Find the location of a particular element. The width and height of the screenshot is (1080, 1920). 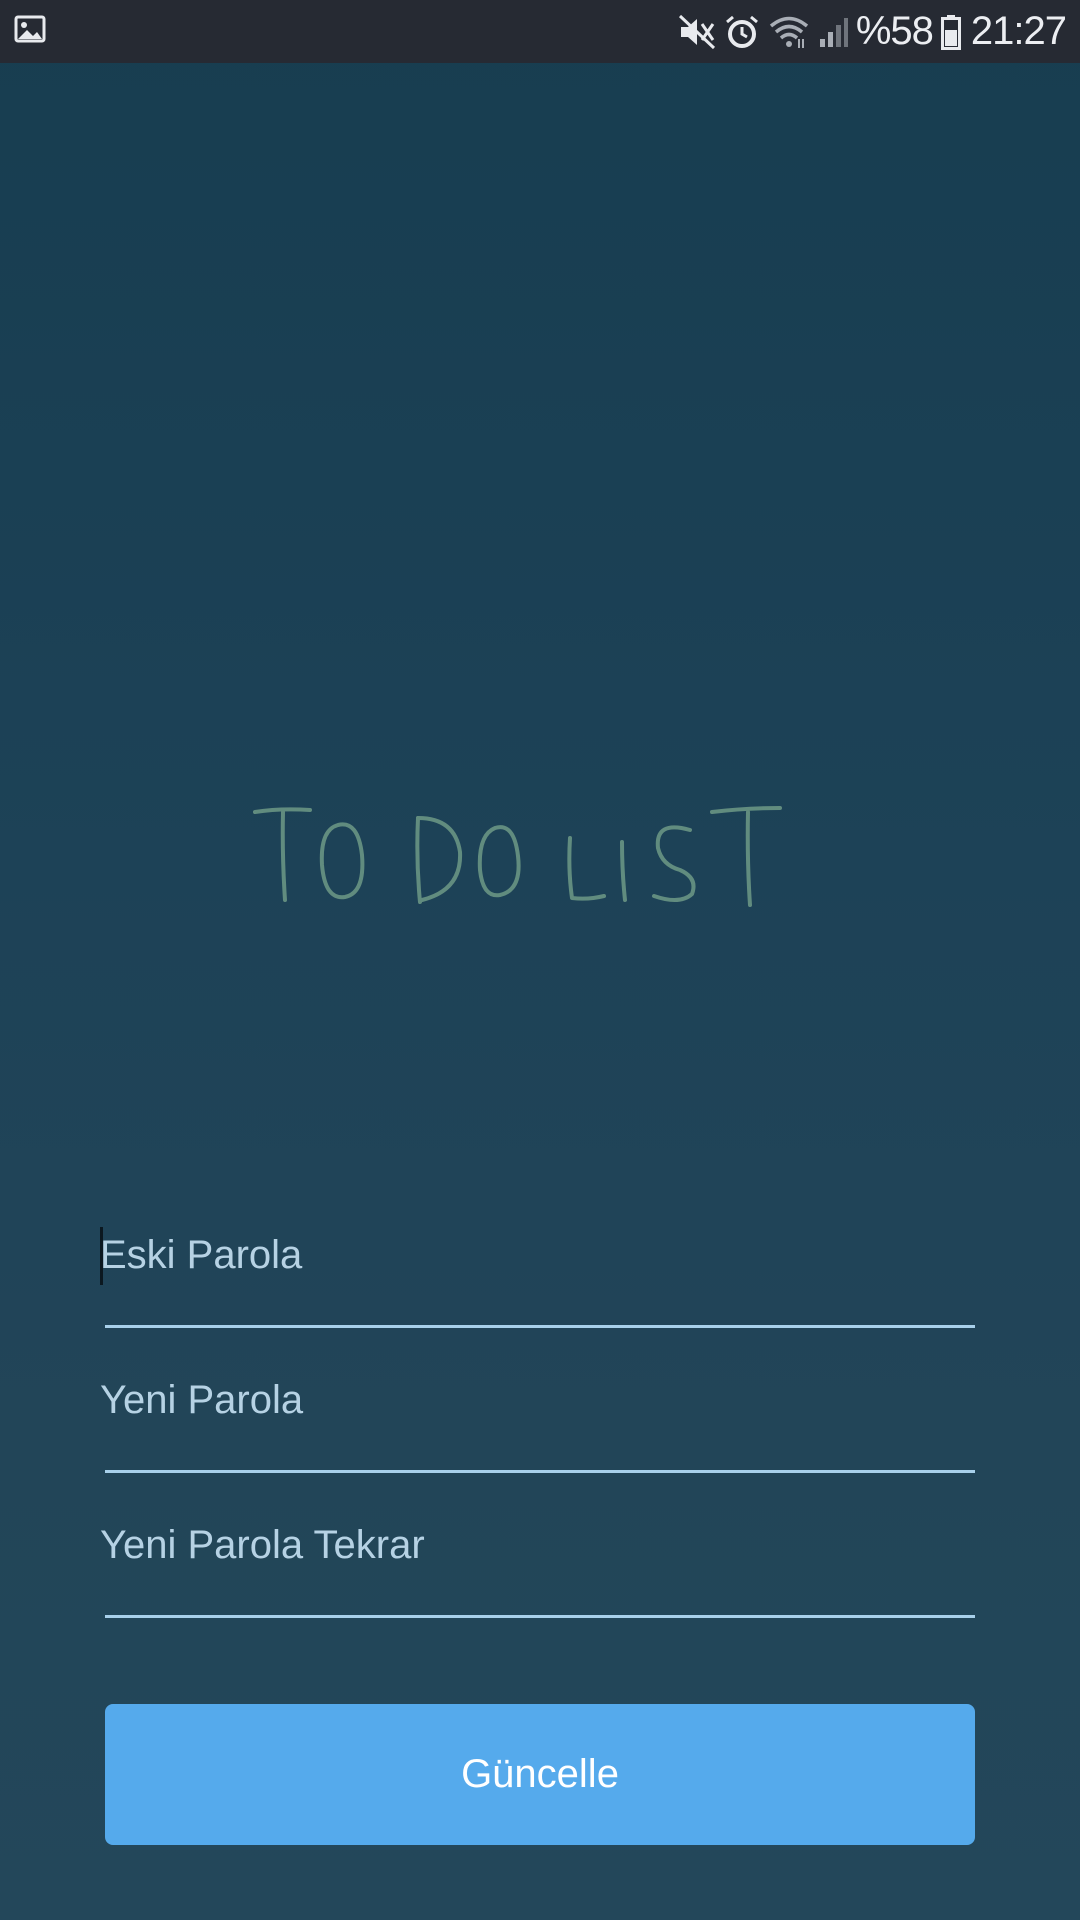

new-password-field-row is located at coordinates (537, 1417).